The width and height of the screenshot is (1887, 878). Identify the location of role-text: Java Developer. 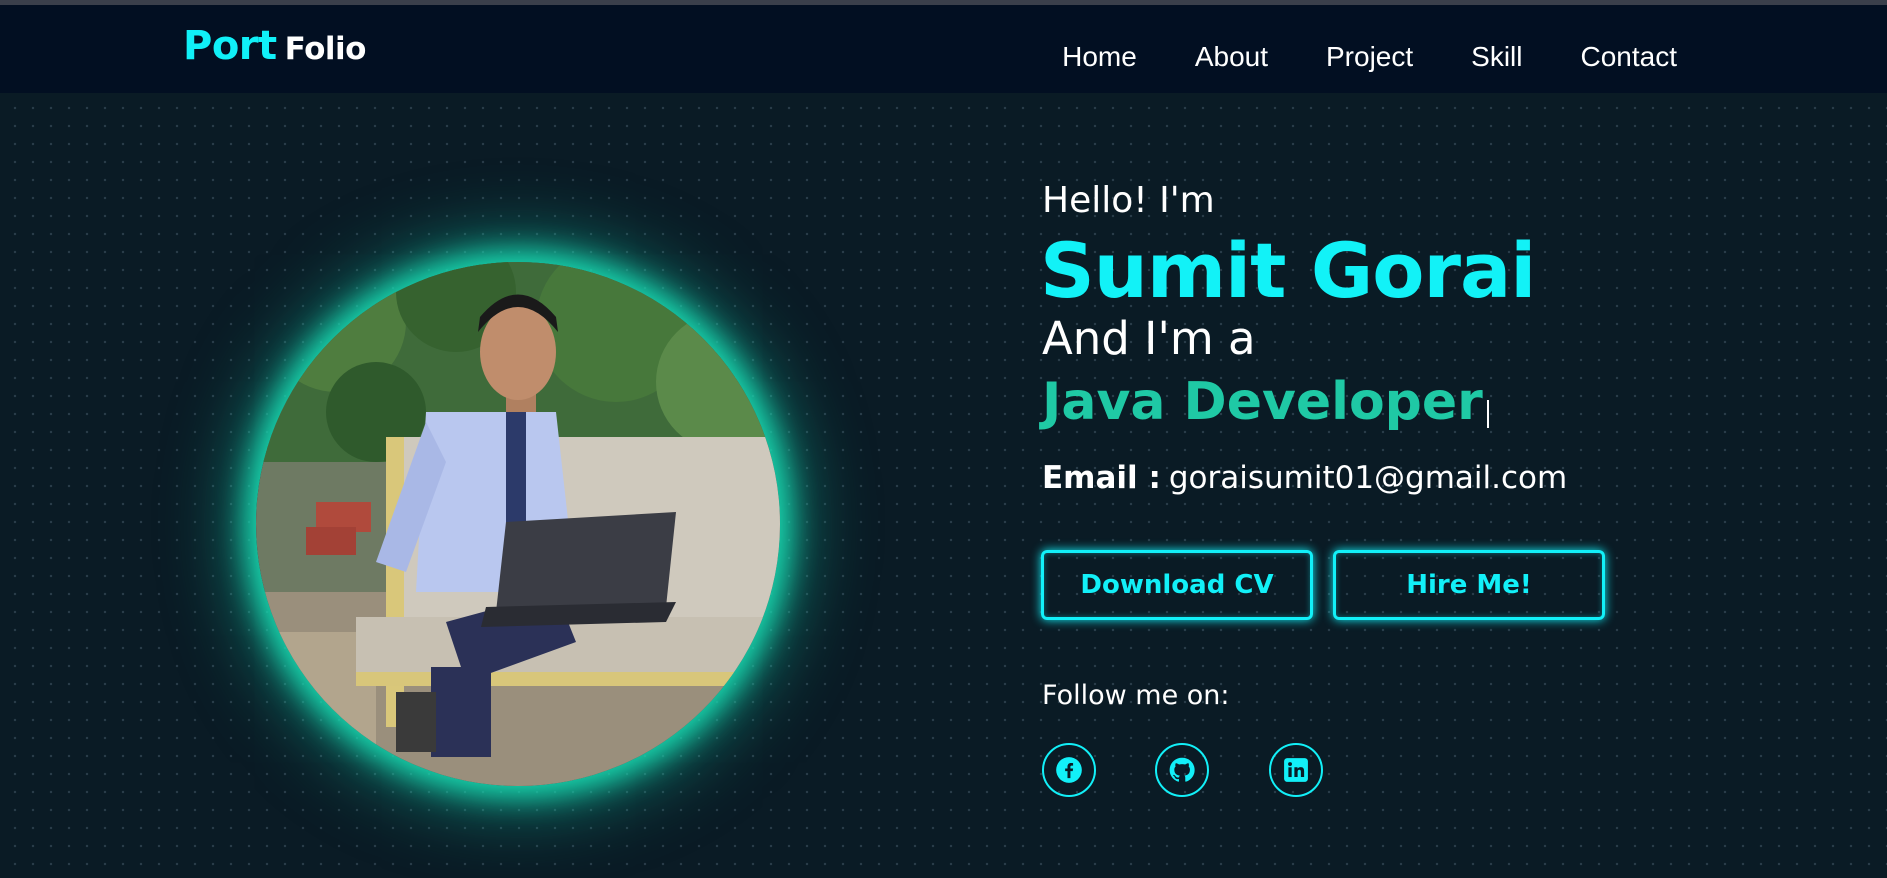
(1265, 402).